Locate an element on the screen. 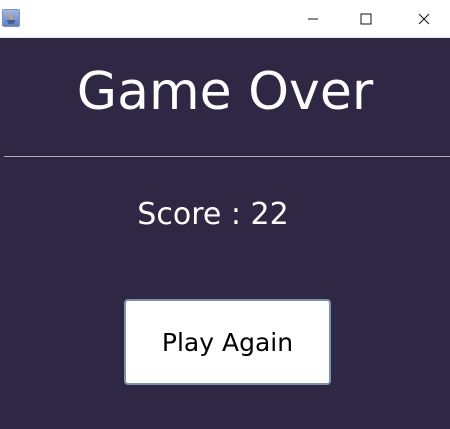  java-app-icon is located at coordinates (11, 18).